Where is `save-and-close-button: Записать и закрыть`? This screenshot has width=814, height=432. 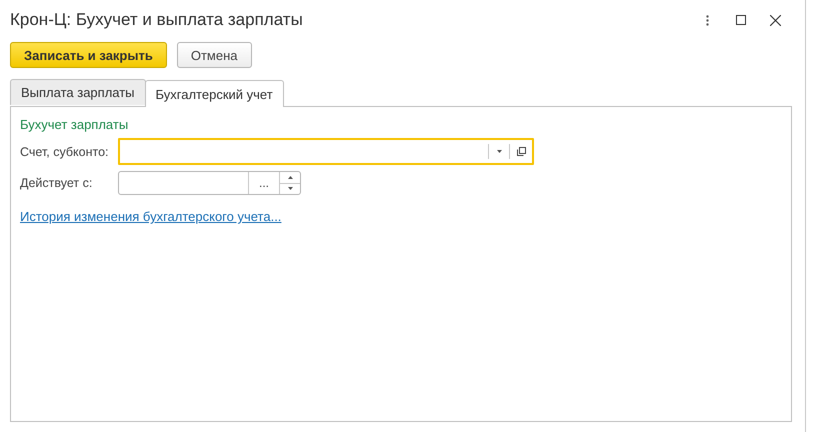
save-and-close-button: Записать и закрыть is located at coordinates (88, 55).